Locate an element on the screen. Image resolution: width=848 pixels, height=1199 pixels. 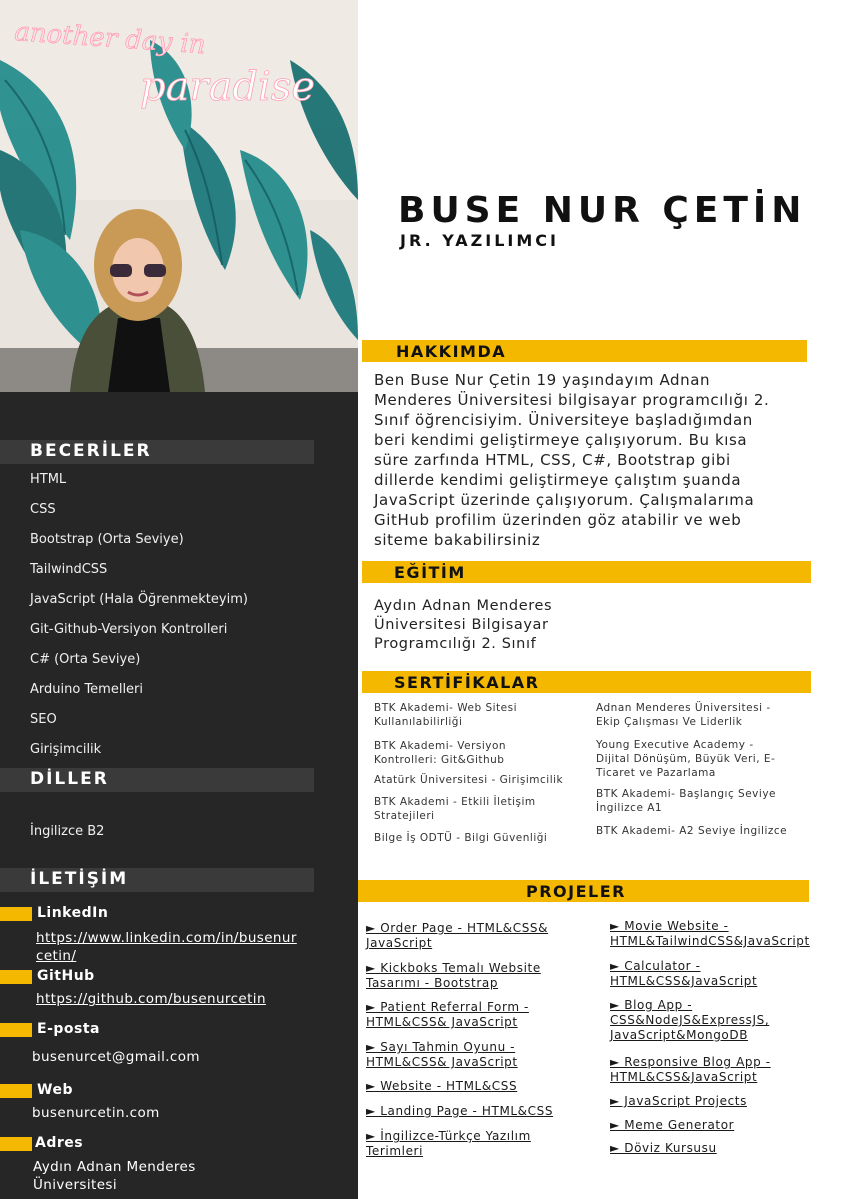
language-item: İngilizce B2 is located at coordinates (67, 831).